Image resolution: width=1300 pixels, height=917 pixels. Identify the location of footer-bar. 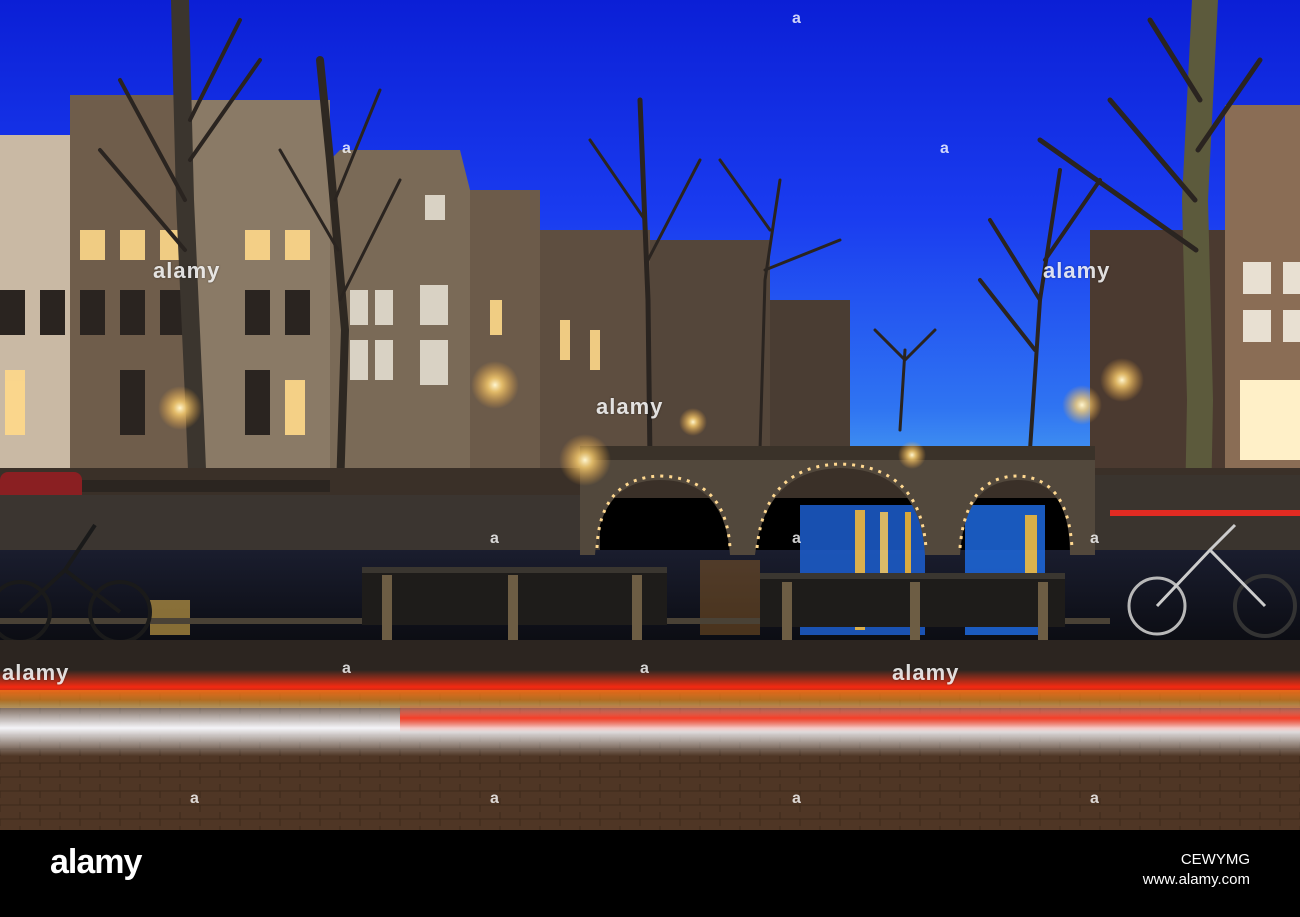
(650, 873).